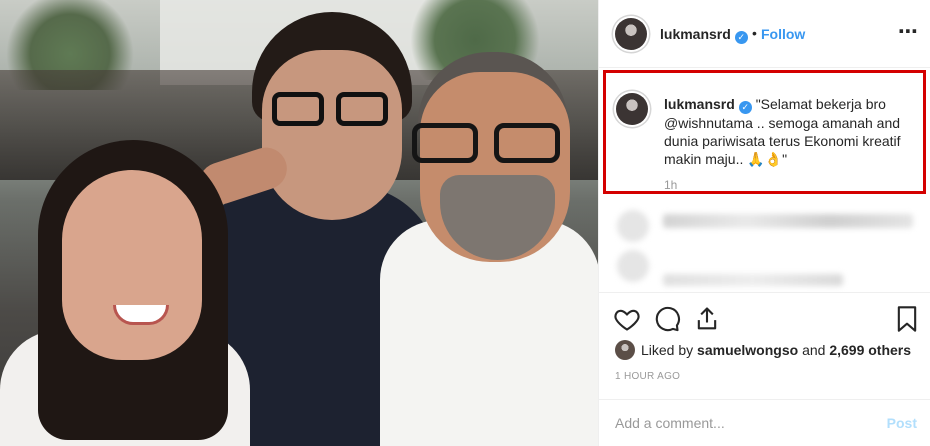 This screenshot has width=930, height=446. I want to click on caption-emoji: 🙏👌, so click(765, 159).